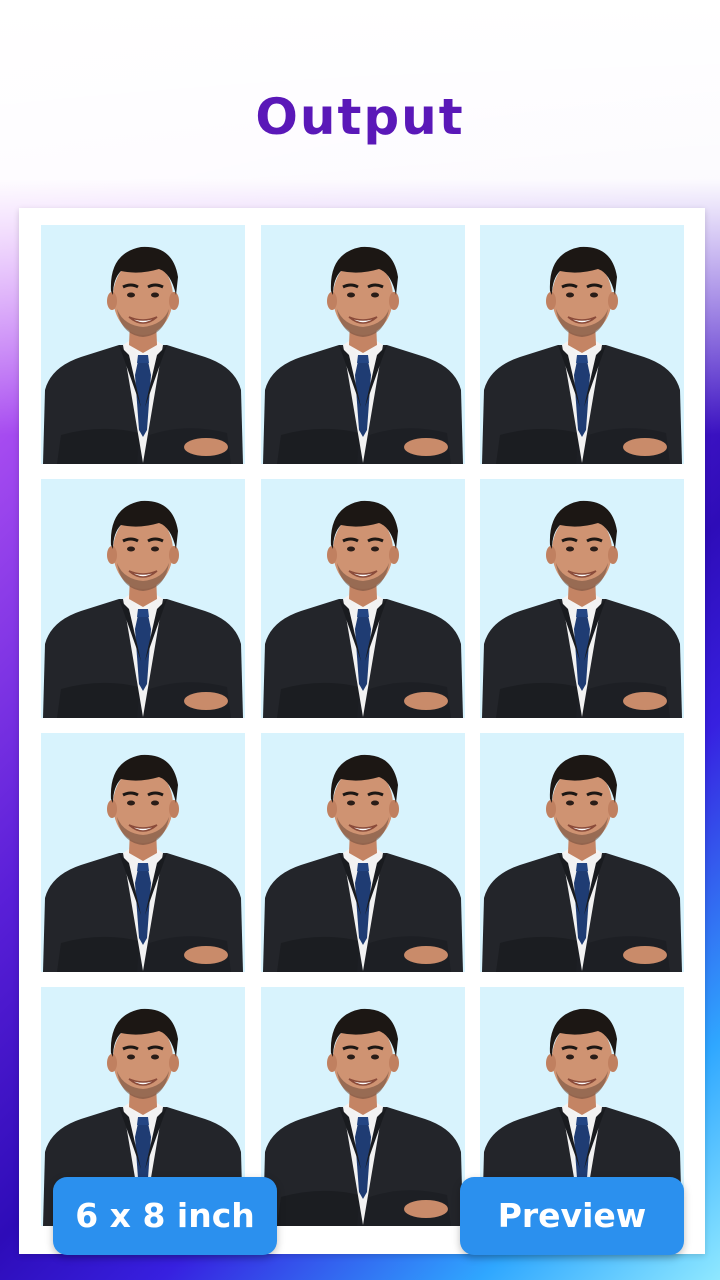 The width and height of the screenshot is (720, 1280). What do you see at coordinates (572, 1216) in the screenshot?
I see `preview-button: Preview` at bounding box center [572, 1216].